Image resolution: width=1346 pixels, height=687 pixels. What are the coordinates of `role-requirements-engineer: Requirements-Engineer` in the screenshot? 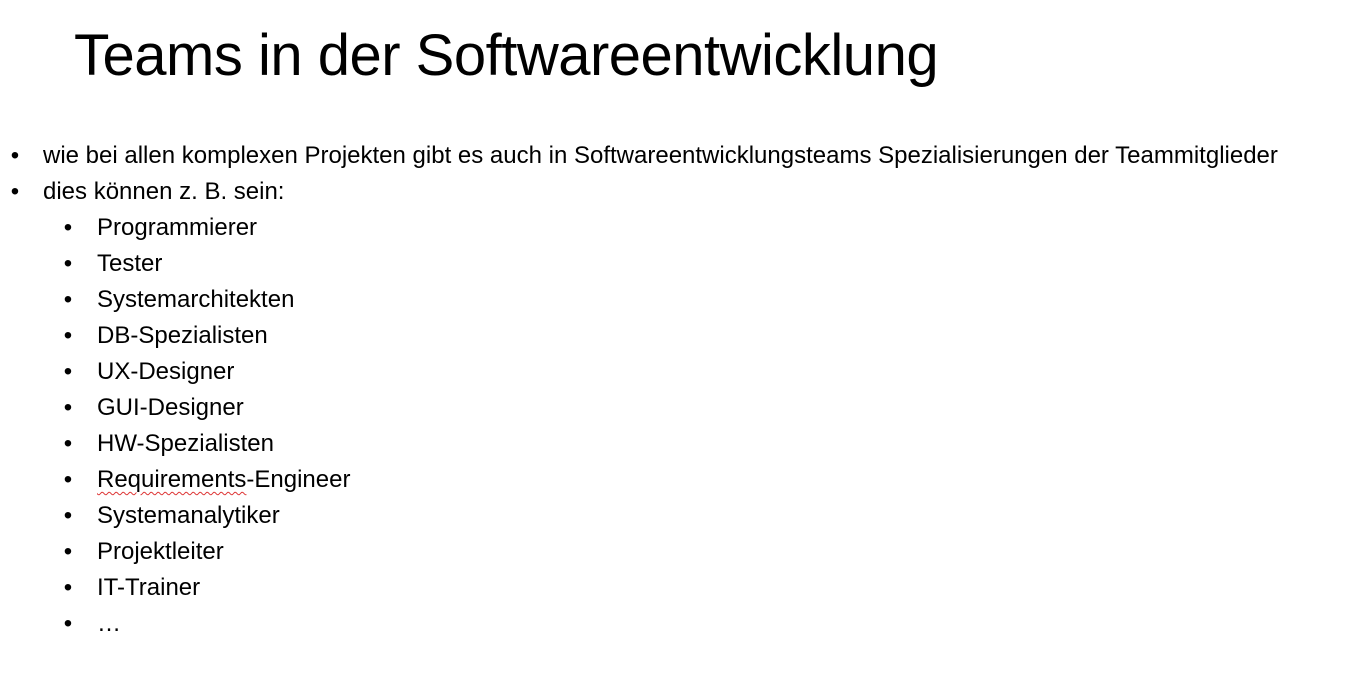 It's located at (223, 479).